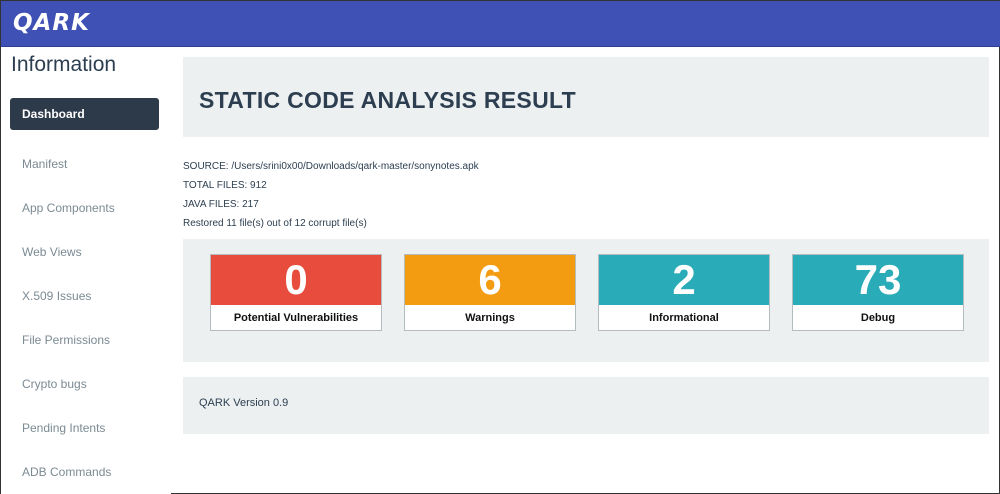  Describe the element at coordinates (84, 252) in the screenshot. I see `sidebar-item-web-views: Web Views` at that location.